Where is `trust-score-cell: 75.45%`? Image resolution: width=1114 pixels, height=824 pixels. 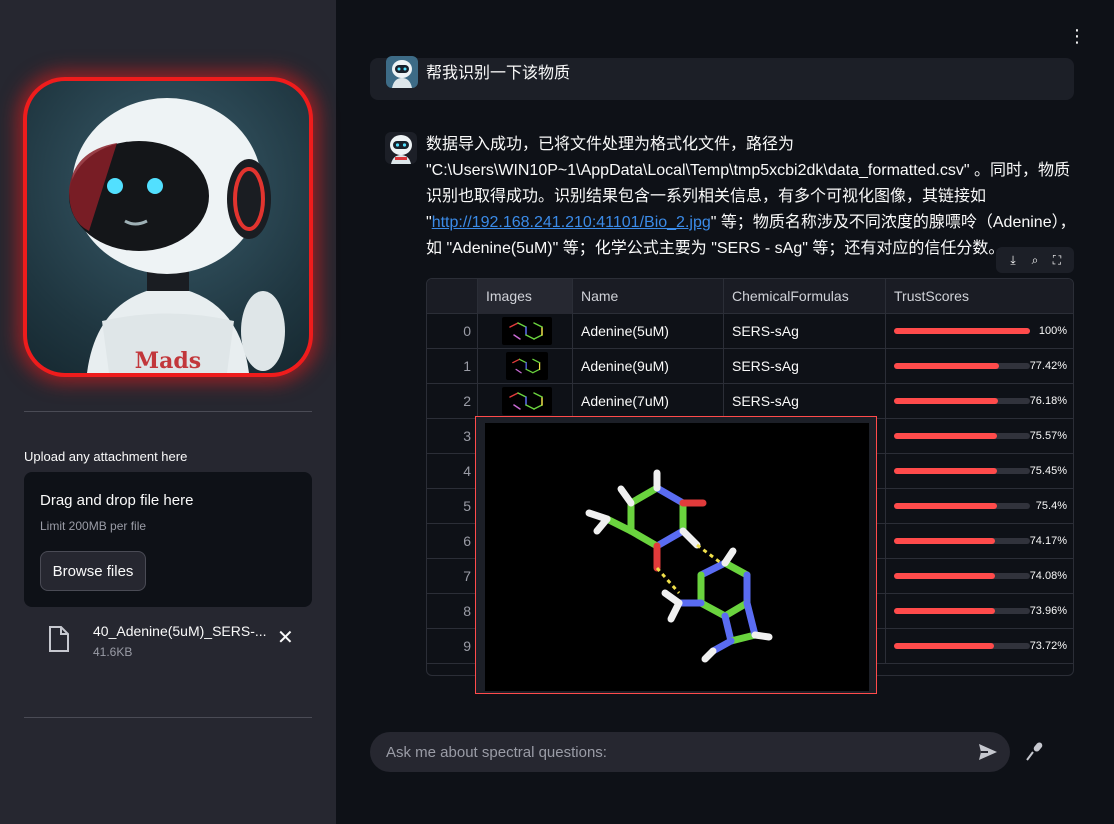
trust-score-cell: 75.45% is located at coordinates (979, 471).